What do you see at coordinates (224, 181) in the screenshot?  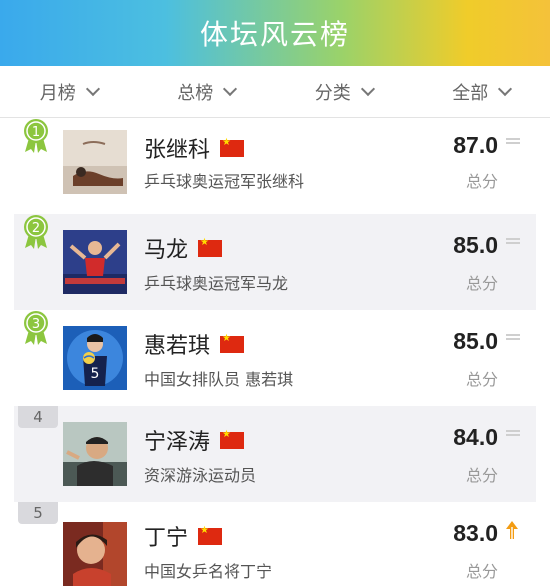 I see `athlete-description: 乒乓球奥运冠军张继科` at bounding box center [224, 181].